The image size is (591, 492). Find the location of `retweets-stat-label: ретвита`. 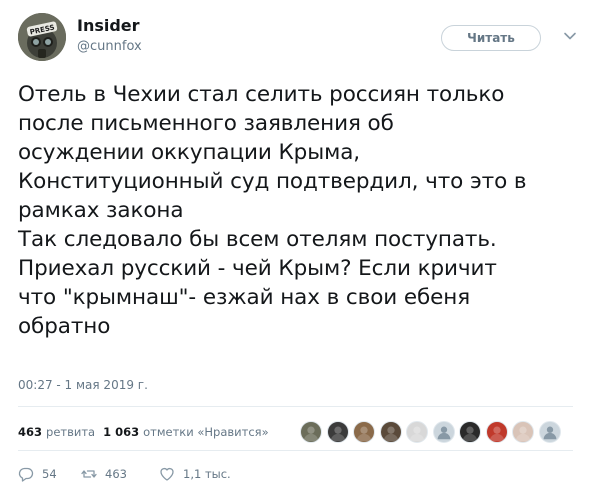

retweets-stat-label: ретвита is located at coordinates (71, 432).